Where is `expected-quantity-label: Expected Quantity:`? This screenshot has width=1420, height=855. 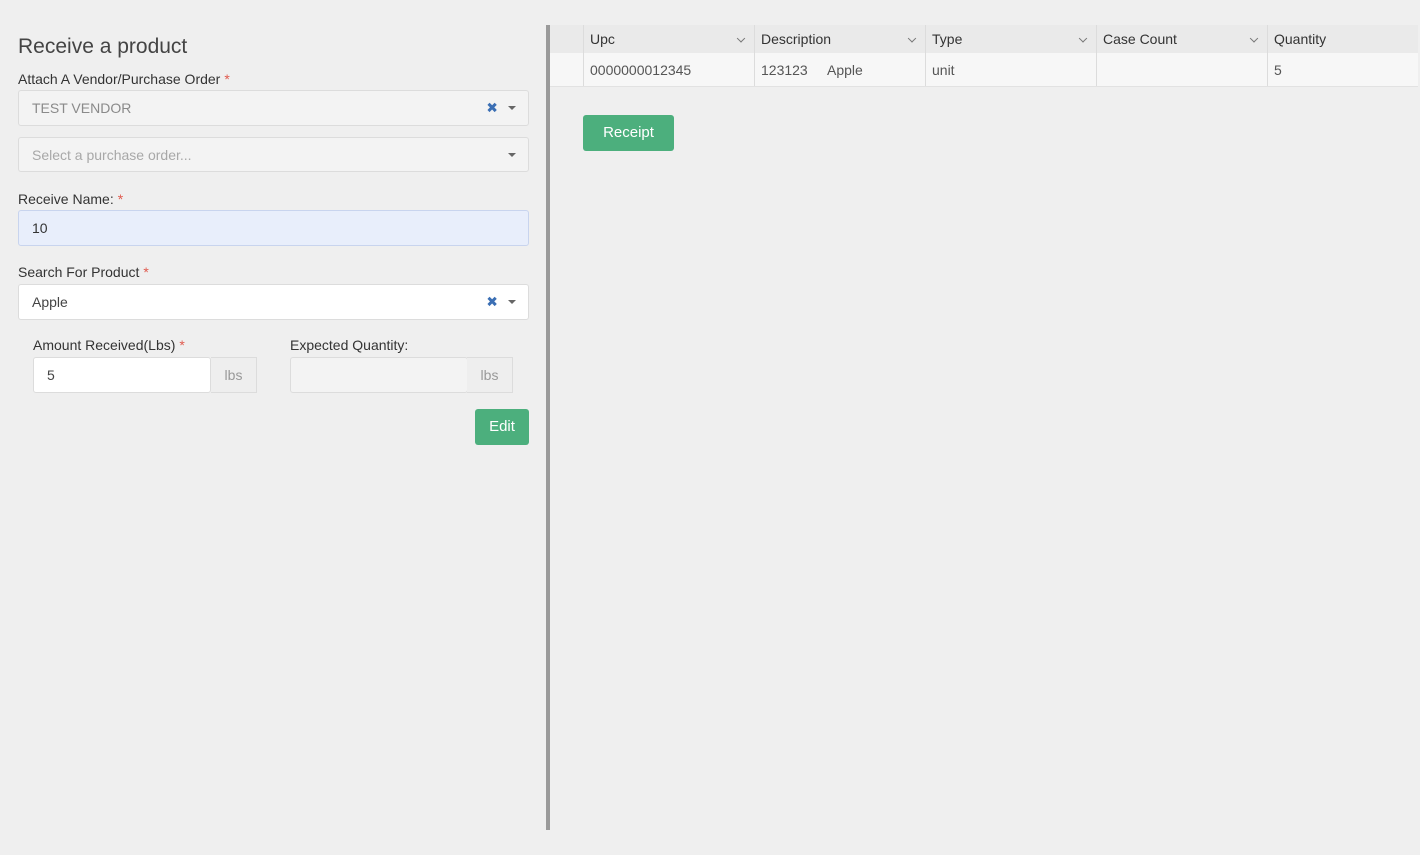 expected-quantity-label: Expected Quantity: is located at coordinates (349, 345).